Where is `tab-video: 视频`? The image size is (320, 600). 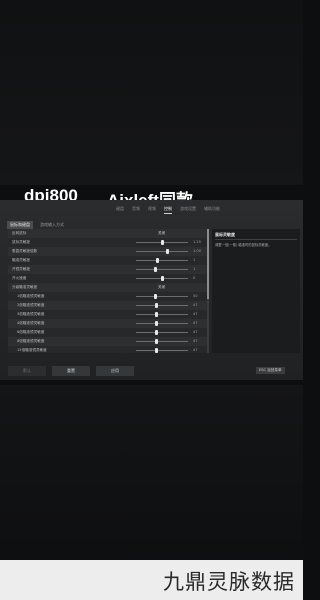
tab-video: 视频 is located at coordinates (152, 210).